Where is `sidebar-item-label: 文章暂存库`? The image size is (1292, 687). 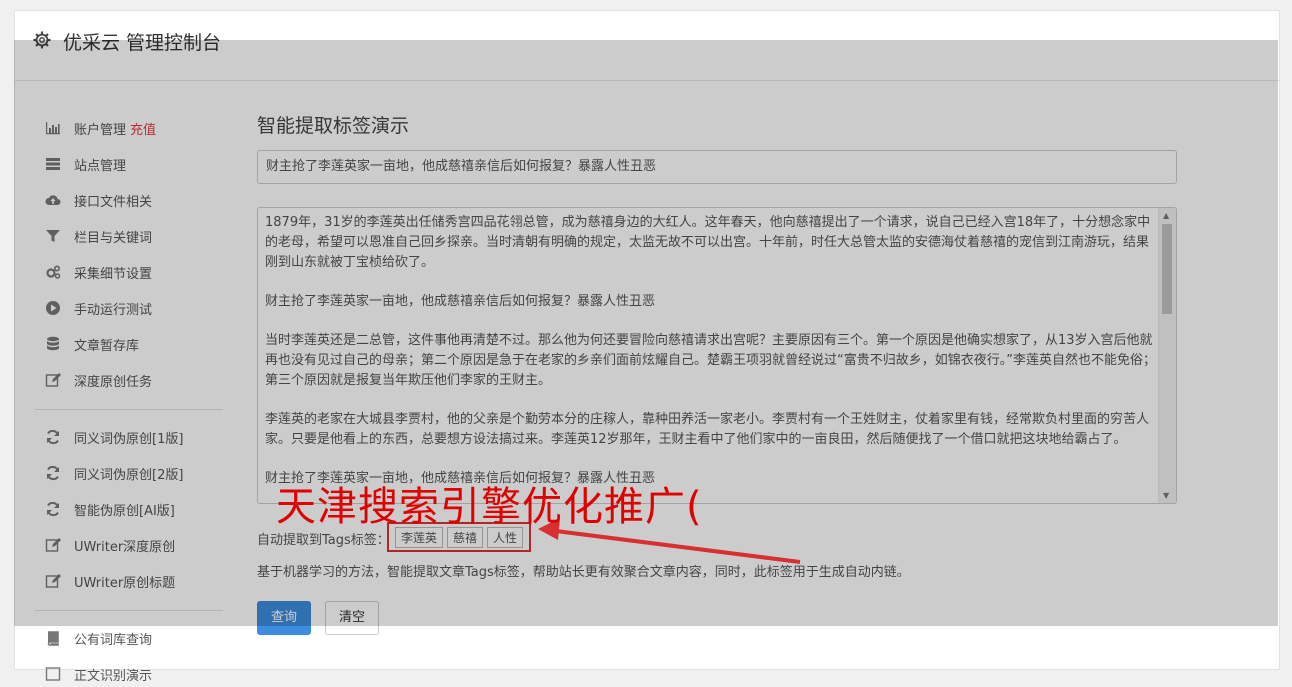
sidebar-item-label: 文章暂存库 is located at coordinates (107, 346).